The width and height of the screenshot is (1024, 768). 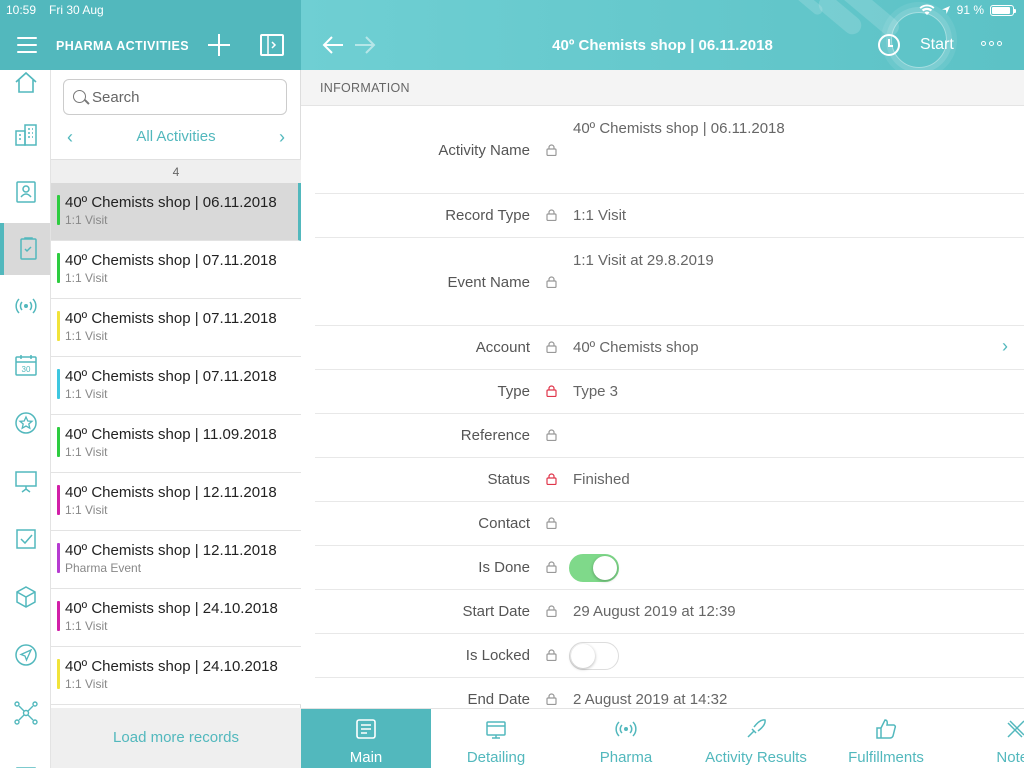 What do you see at coordinates (487, 215) in the screenshot?
I see `field-label: Record Type` at bounding box center [487, 215].